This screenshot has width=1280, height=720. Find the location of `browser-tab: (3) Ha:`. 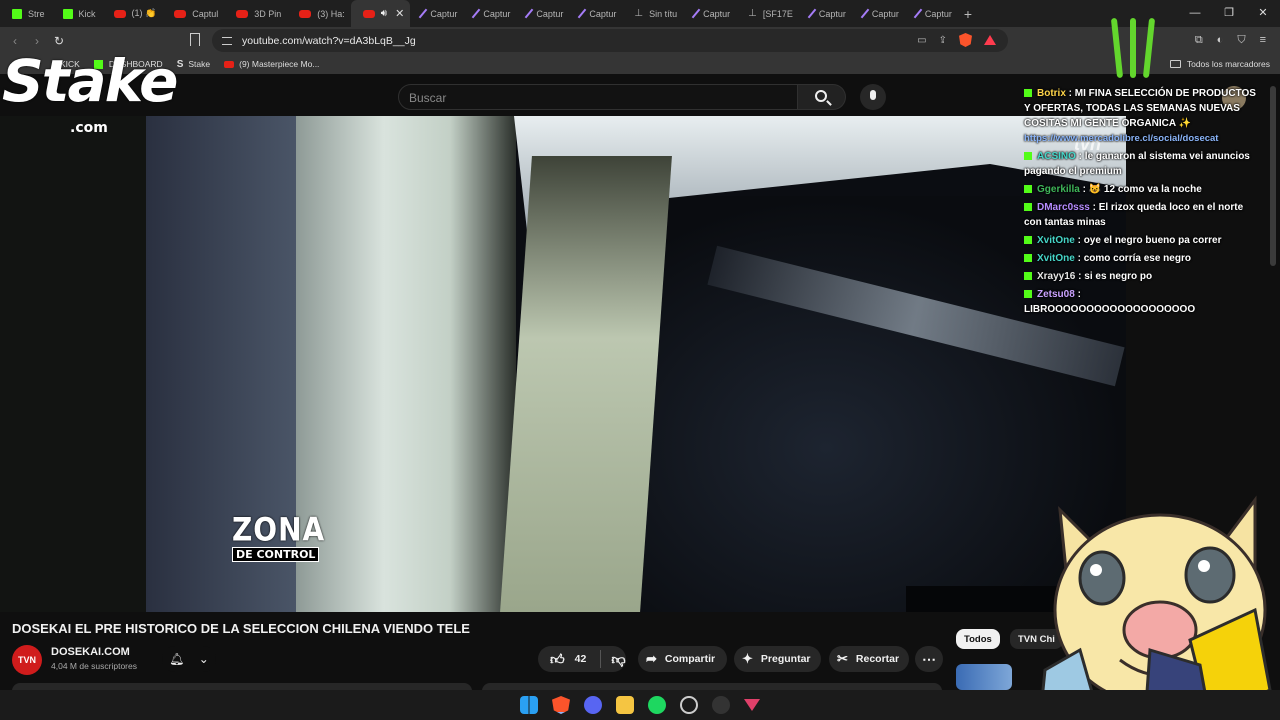

browser-tab: (3) Ha: is located at coordinates (319, 13).